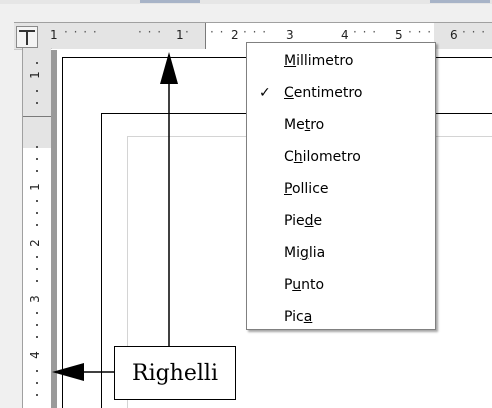 This screenshot has height=408, width=492. What do you see at coordinates (341, 189) in the screenshot?
I see `menu-item-pollice: Pollice` at bounding box center [341, 189].